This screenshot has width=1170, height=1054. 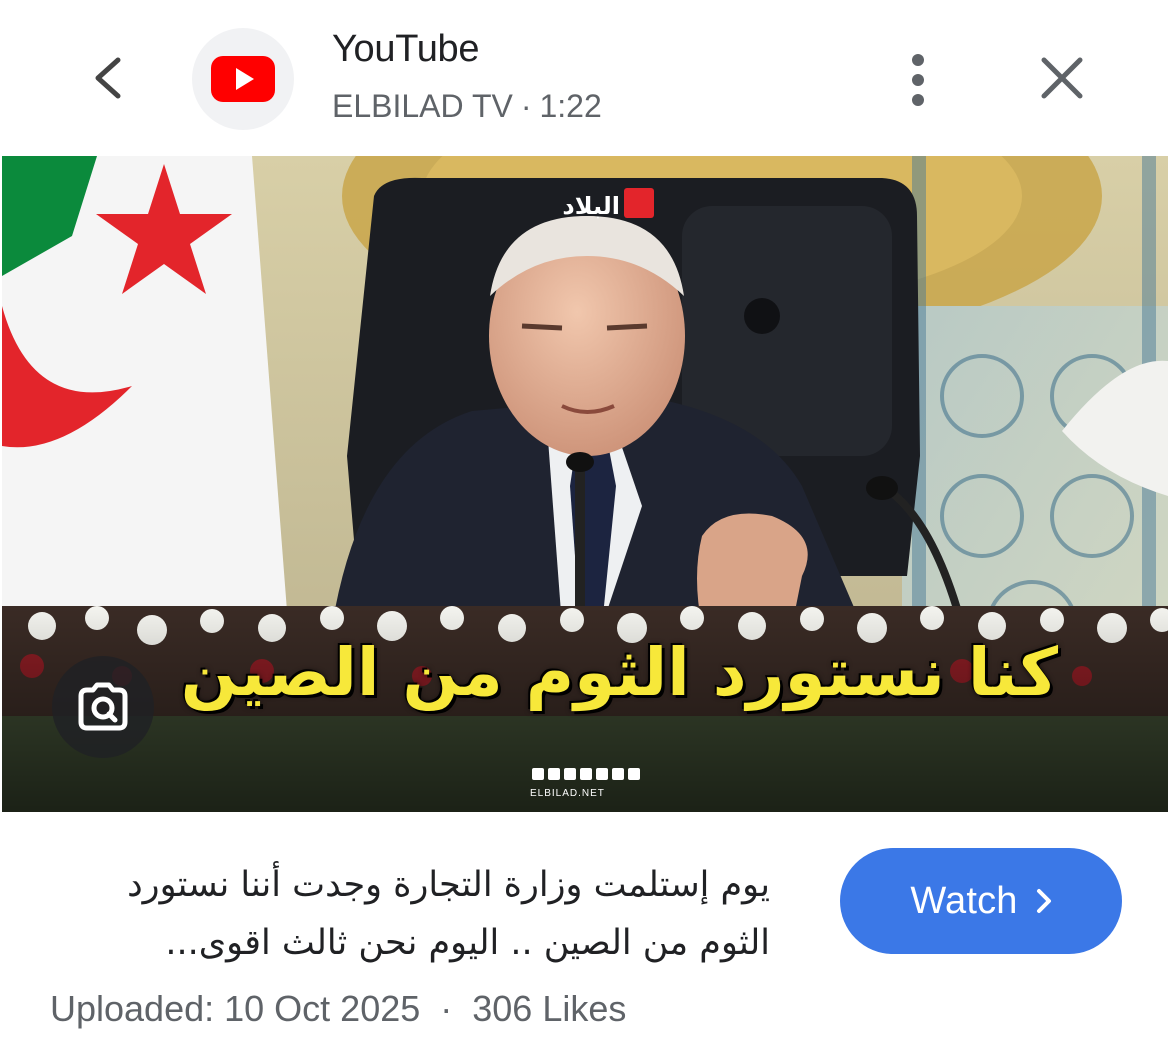 I want to click on viewer-header: YouTube ELBILAD TV · 1:22, so click(x=585, y=78).